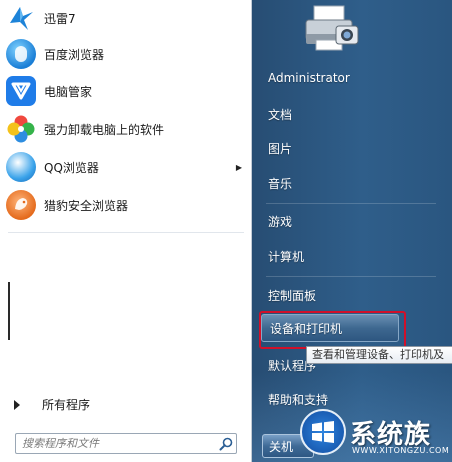 Image resolution: width=452 pixels, height=462 pixels. What do you see at coordinates (280, 114) in the screenshot?
I see `place-label: 文档` at bounding box center [280, 114].